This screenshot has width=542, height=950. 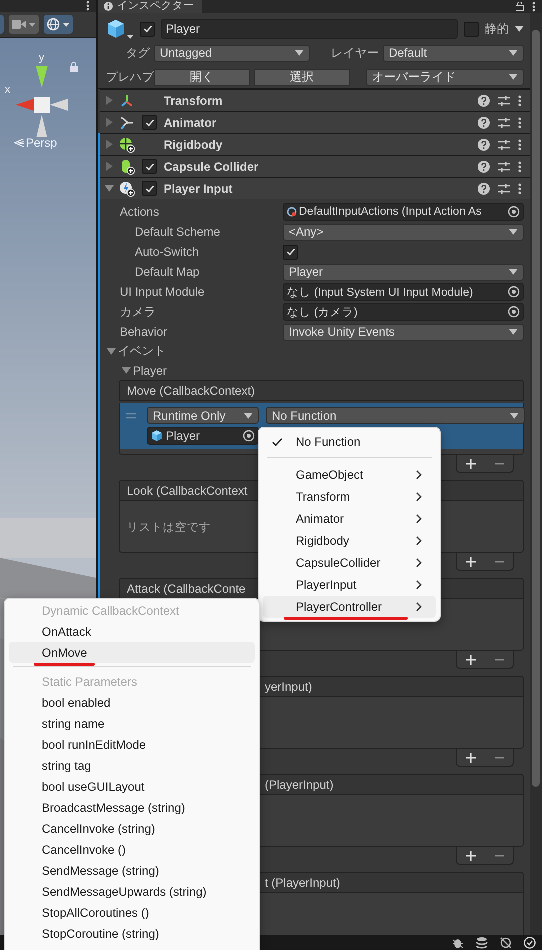 I want to click on menu-item: OnMove, so click(x=132, y=652).